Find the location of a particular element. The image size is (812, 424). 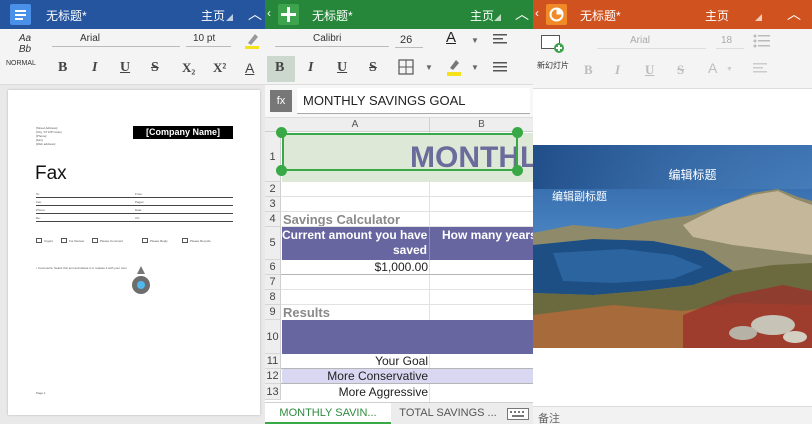

slide-font-name: Arial is located at coordinates (640, 40).